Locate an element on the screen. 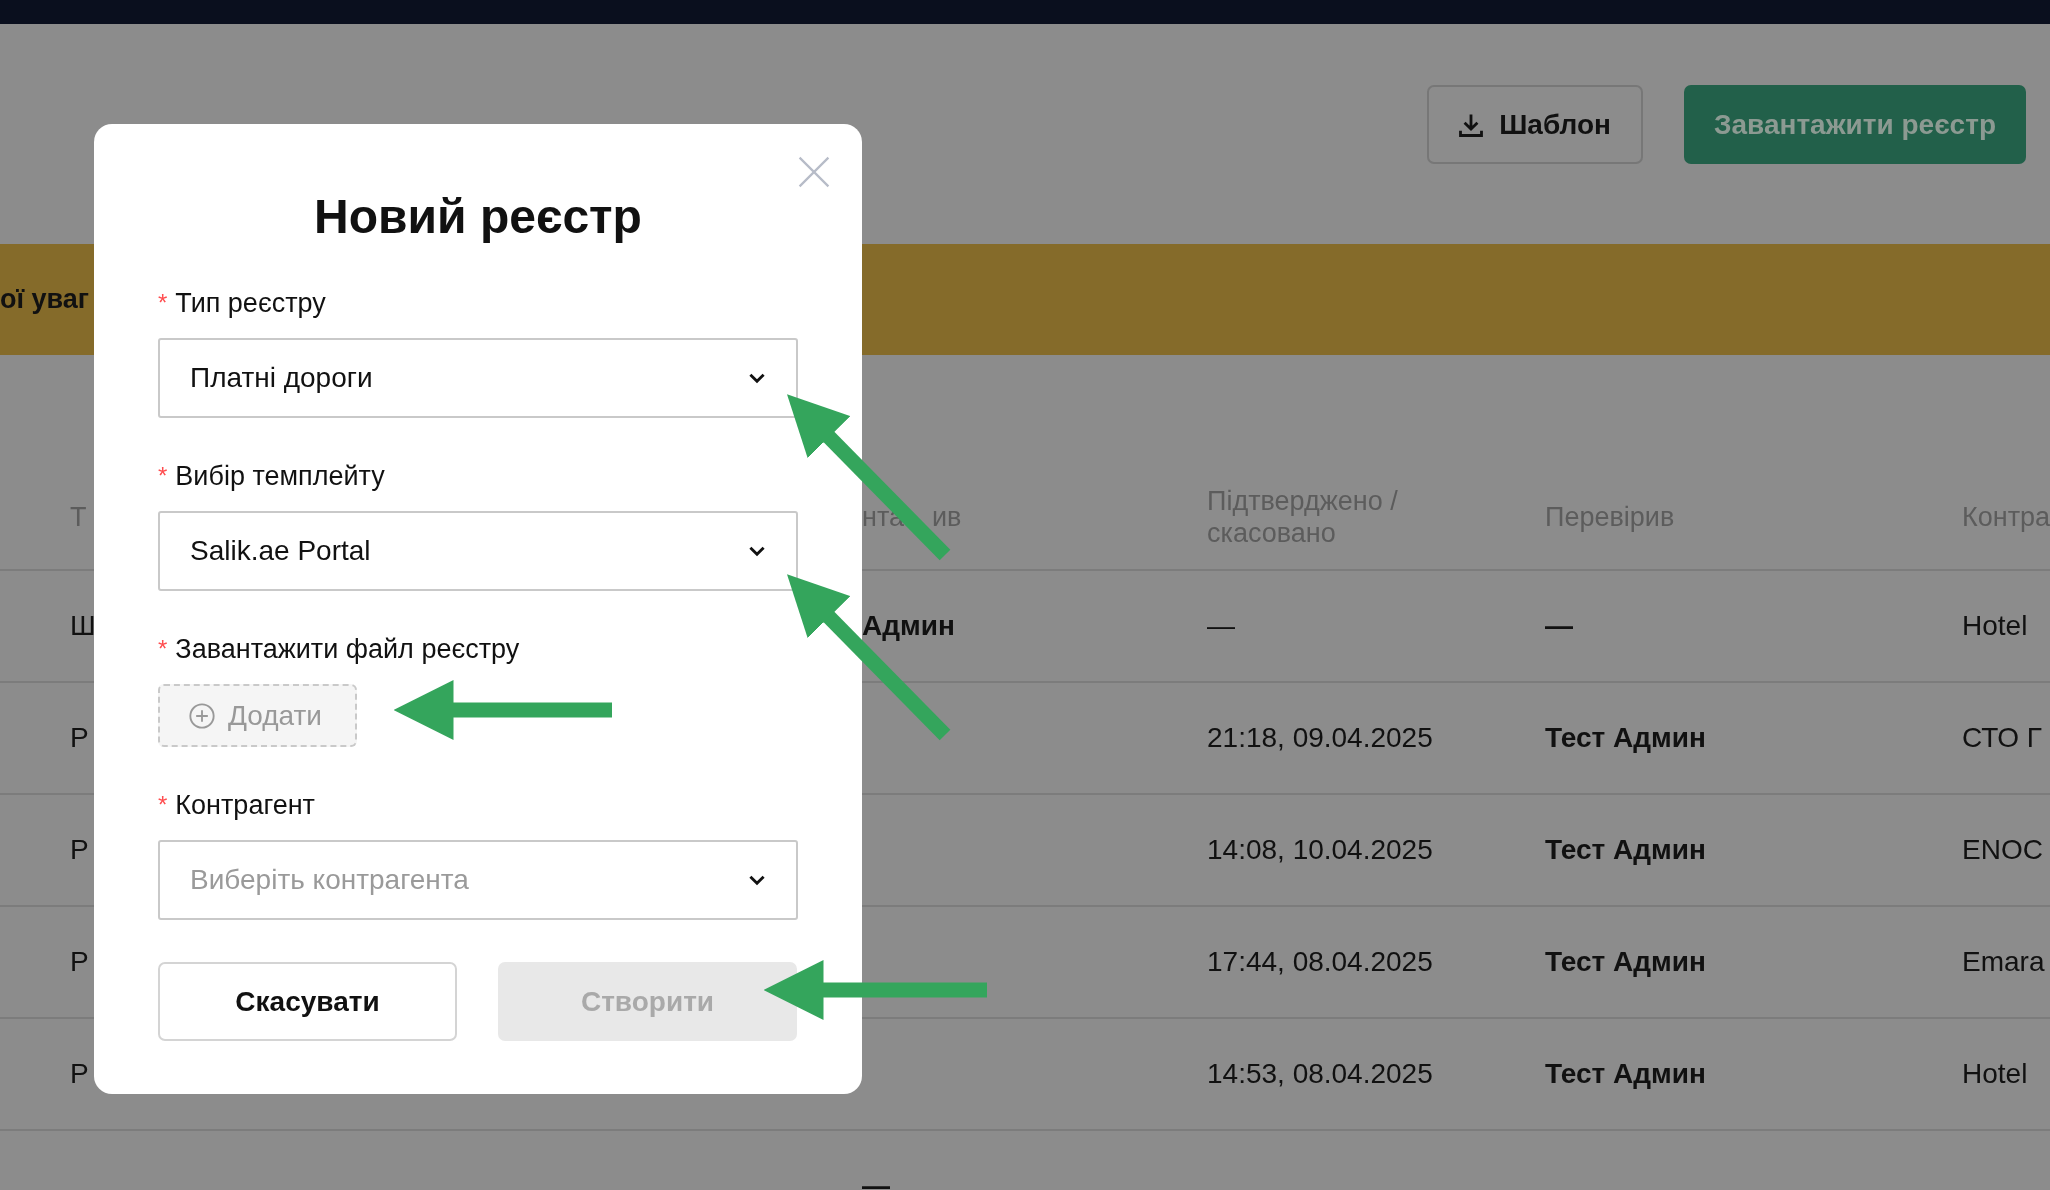 The image size is (2050, 1190). table-cell: 14:53, 08.04.2025 is located at coordinates (1320, 1073).